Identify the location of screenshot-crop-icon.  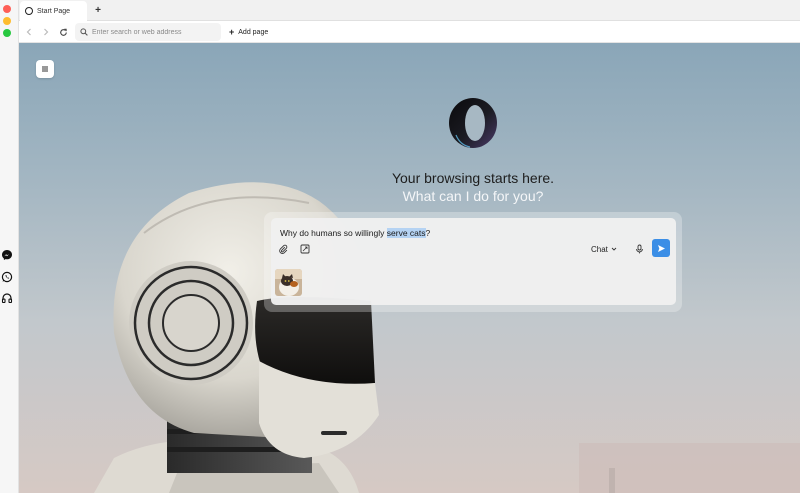
(305, 249).